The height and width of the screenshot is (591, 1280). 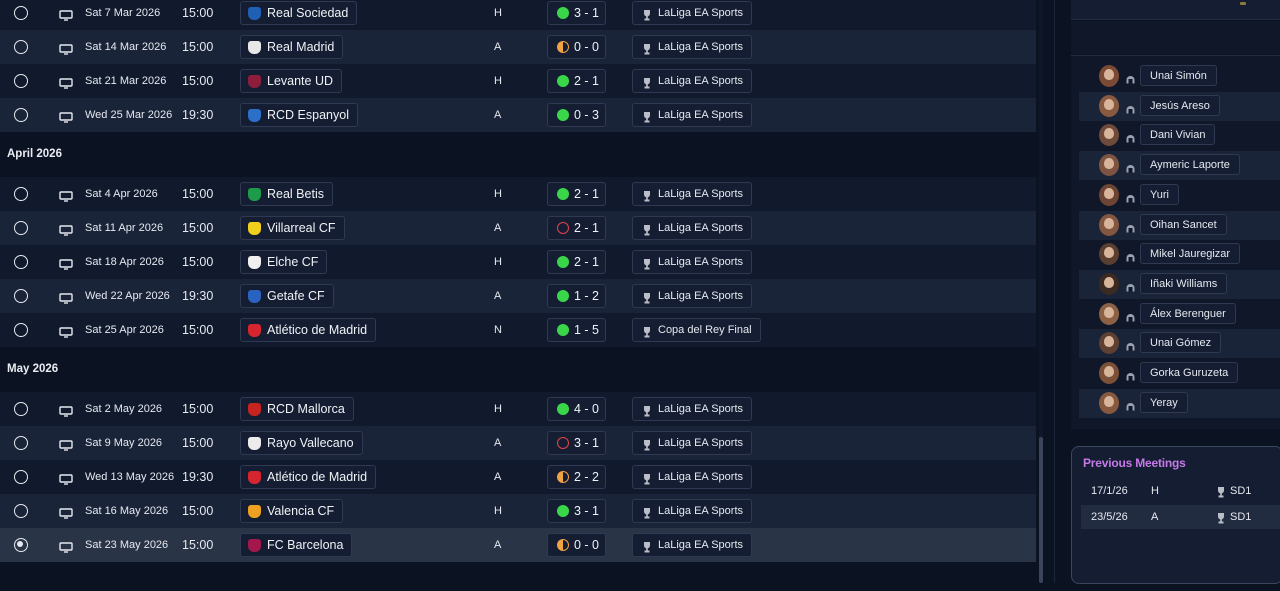 I want to click on squad-player-row: Mikel Jauregizar, so click(x=1179, y=254).